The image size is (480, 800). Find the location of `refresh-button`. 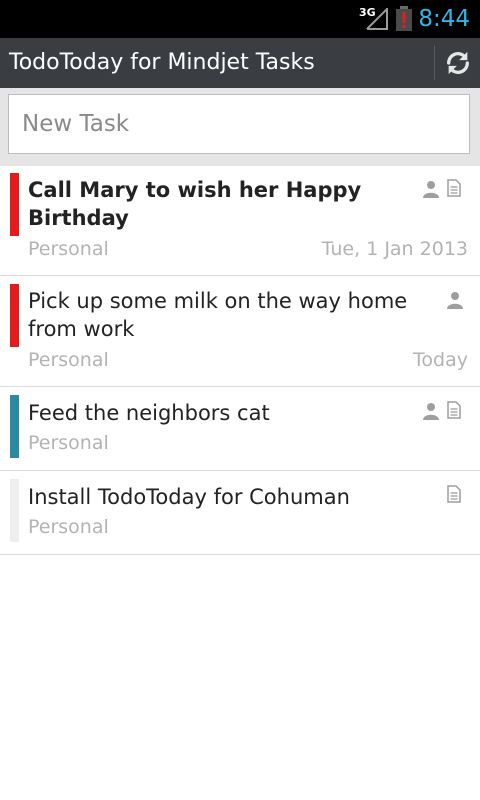

refresh-button is located at coordinates (457, 63).